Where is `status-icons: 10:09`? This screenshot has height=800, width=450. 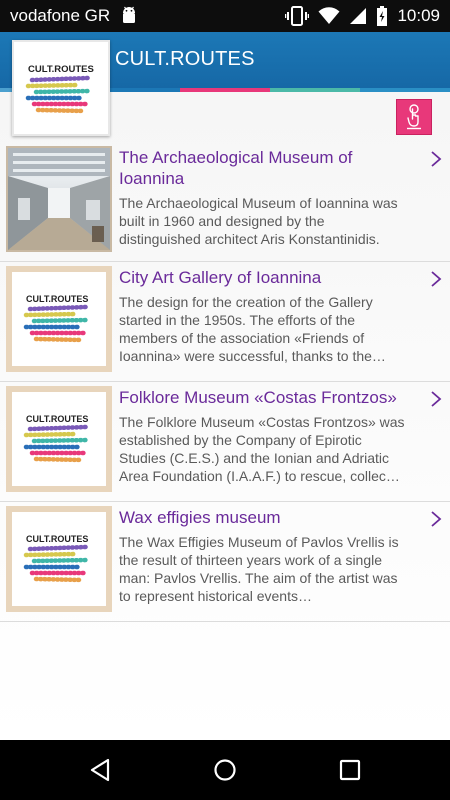
status-icons: 10:09 is located at coordinates (362, 16).